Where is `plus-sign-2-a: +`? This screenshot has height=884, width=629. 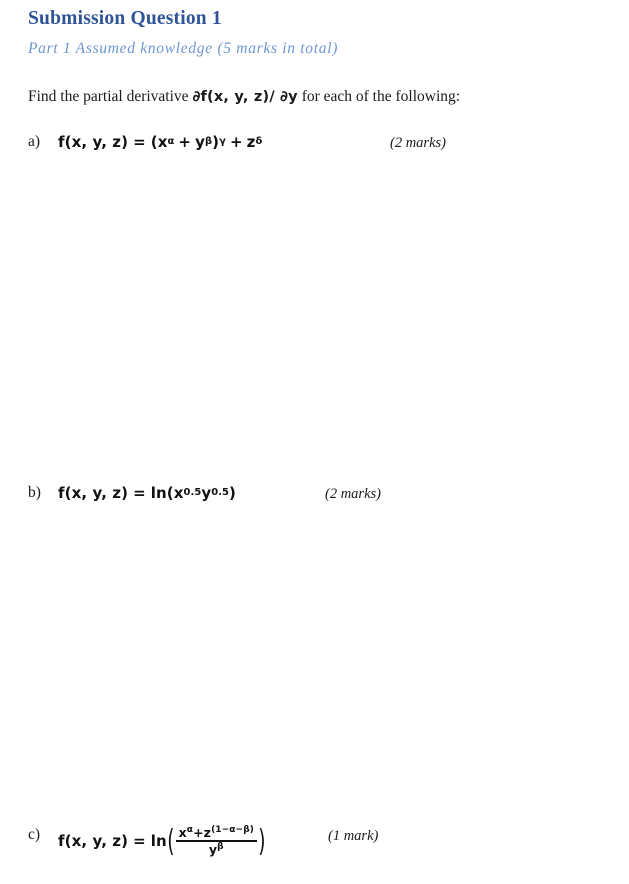 plus-sign-2-a: + is located at coordinates (236, 142).